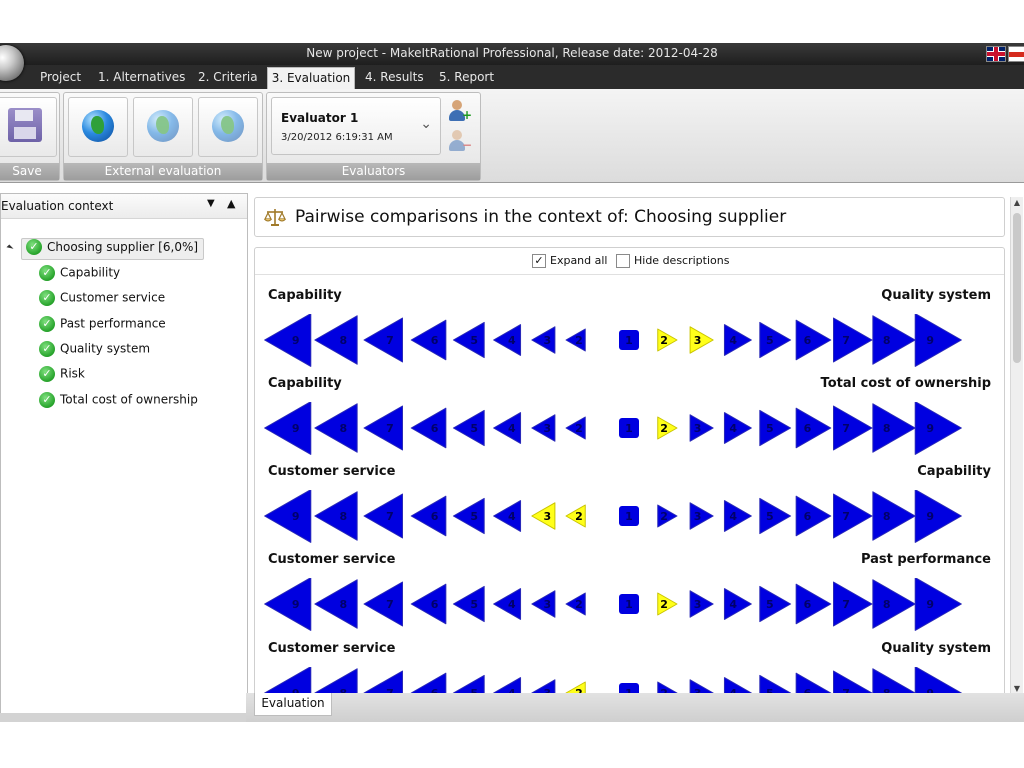 Image resolution: width=1024 pixels, height=768 pixels. Describe the element at coordinates (211, 203) in the screenshot. I see `panel-dropdown-icon: ▼` at that location.